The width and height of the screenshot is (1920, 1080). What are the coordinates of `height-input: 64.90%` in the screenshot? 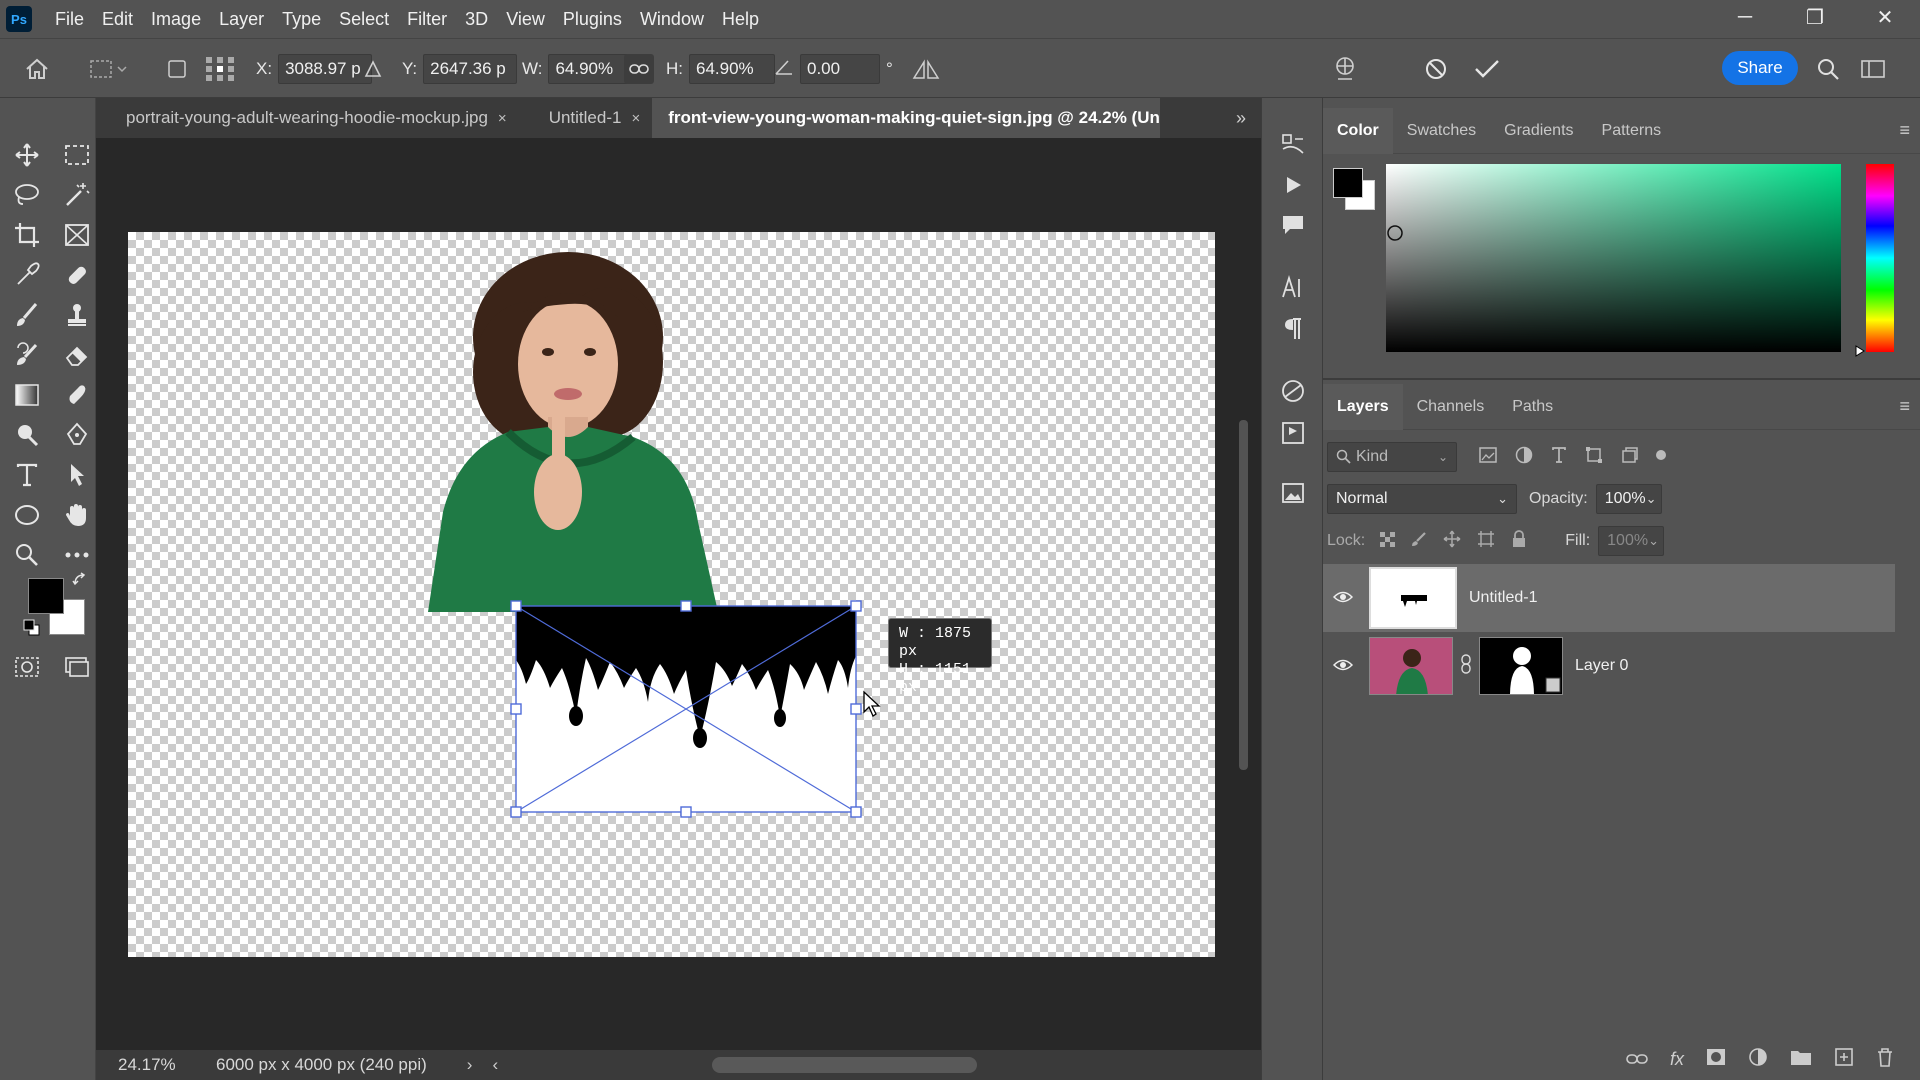 It's located at (732, 69).